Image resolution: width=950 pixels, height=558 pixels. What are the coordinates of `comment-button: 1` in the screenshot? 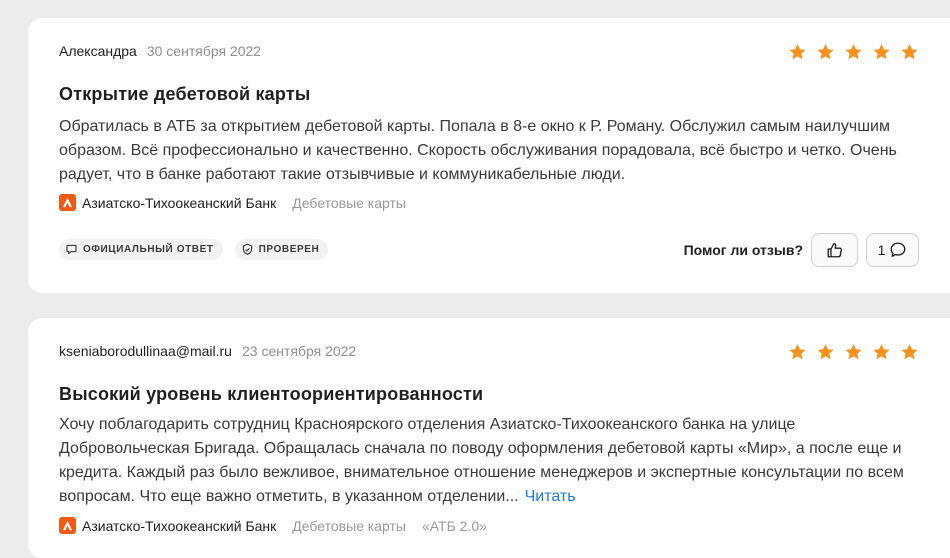 It's located at (892, 250).